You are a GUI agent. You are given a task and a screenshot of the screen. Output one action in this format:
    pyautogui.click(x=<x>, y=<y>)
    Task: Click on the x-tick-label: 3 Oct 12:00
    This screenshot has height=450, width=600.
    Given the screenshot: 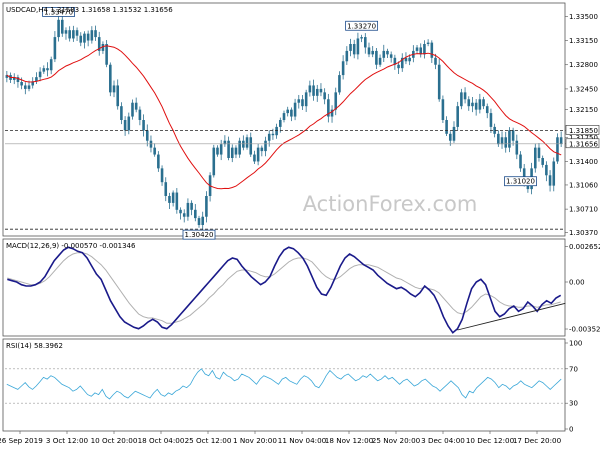 What is the action you would take?
    pyautogui.click(x=67, y=440)
    